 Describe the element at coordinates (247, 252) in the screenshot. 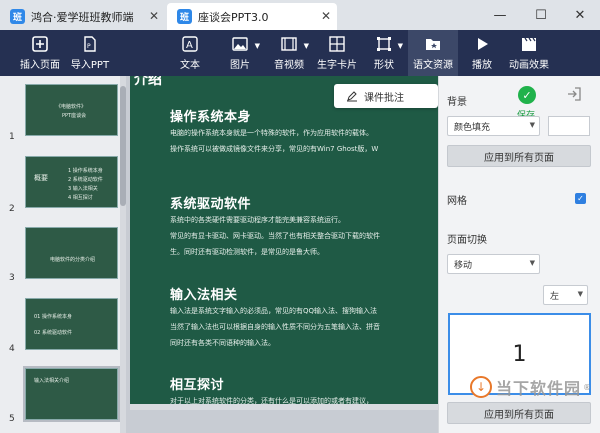

I see `section-text: 生。同时还有驱动检测软件，是常见的是鲁大师。` at that location.